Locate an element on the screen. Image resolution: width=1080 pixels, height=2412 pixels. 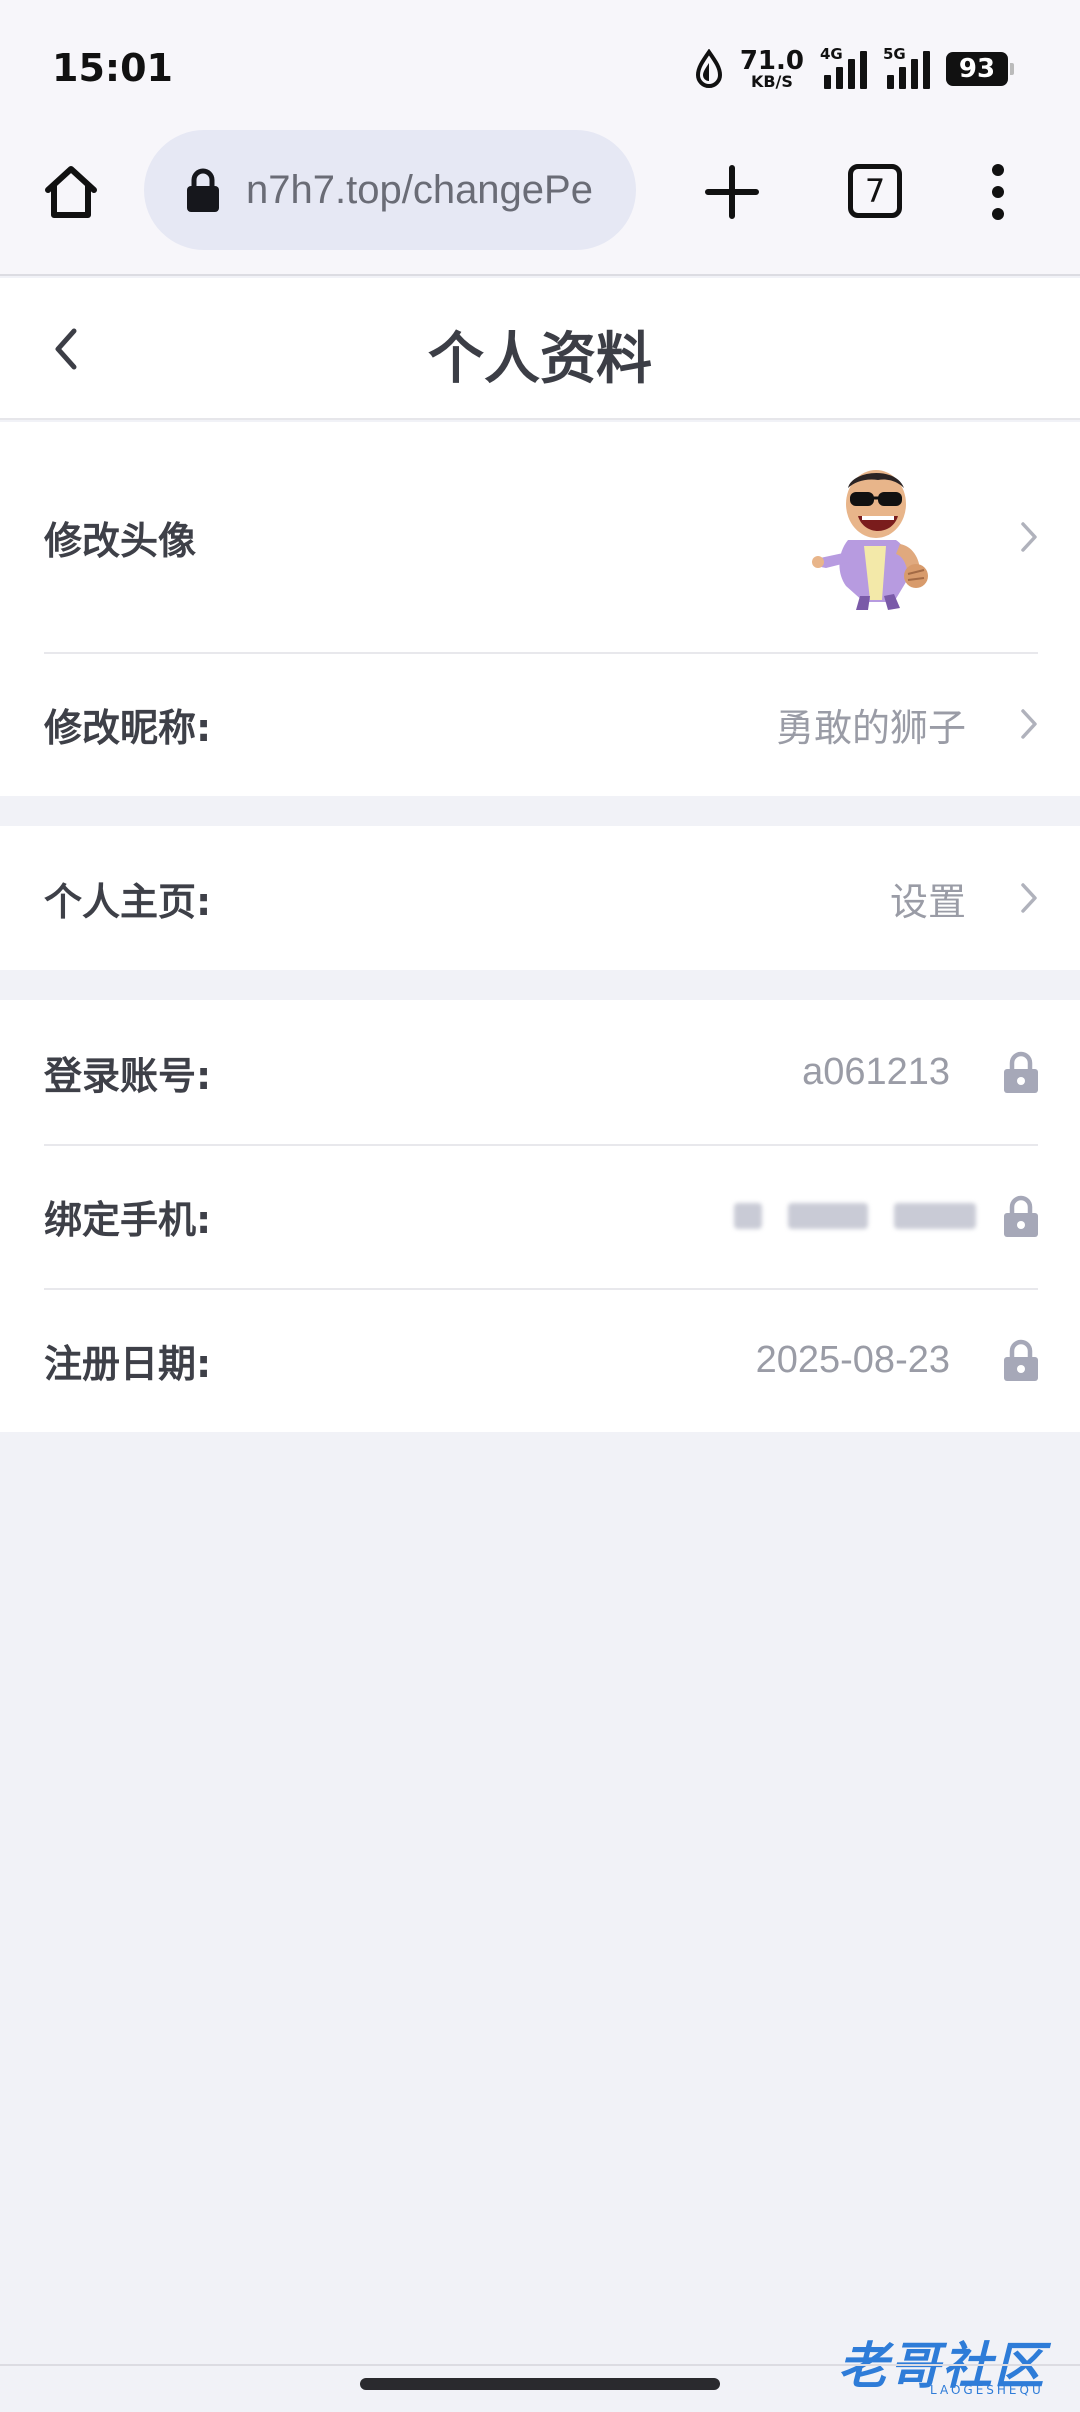
home-icon is located at coordinates (71, 192).